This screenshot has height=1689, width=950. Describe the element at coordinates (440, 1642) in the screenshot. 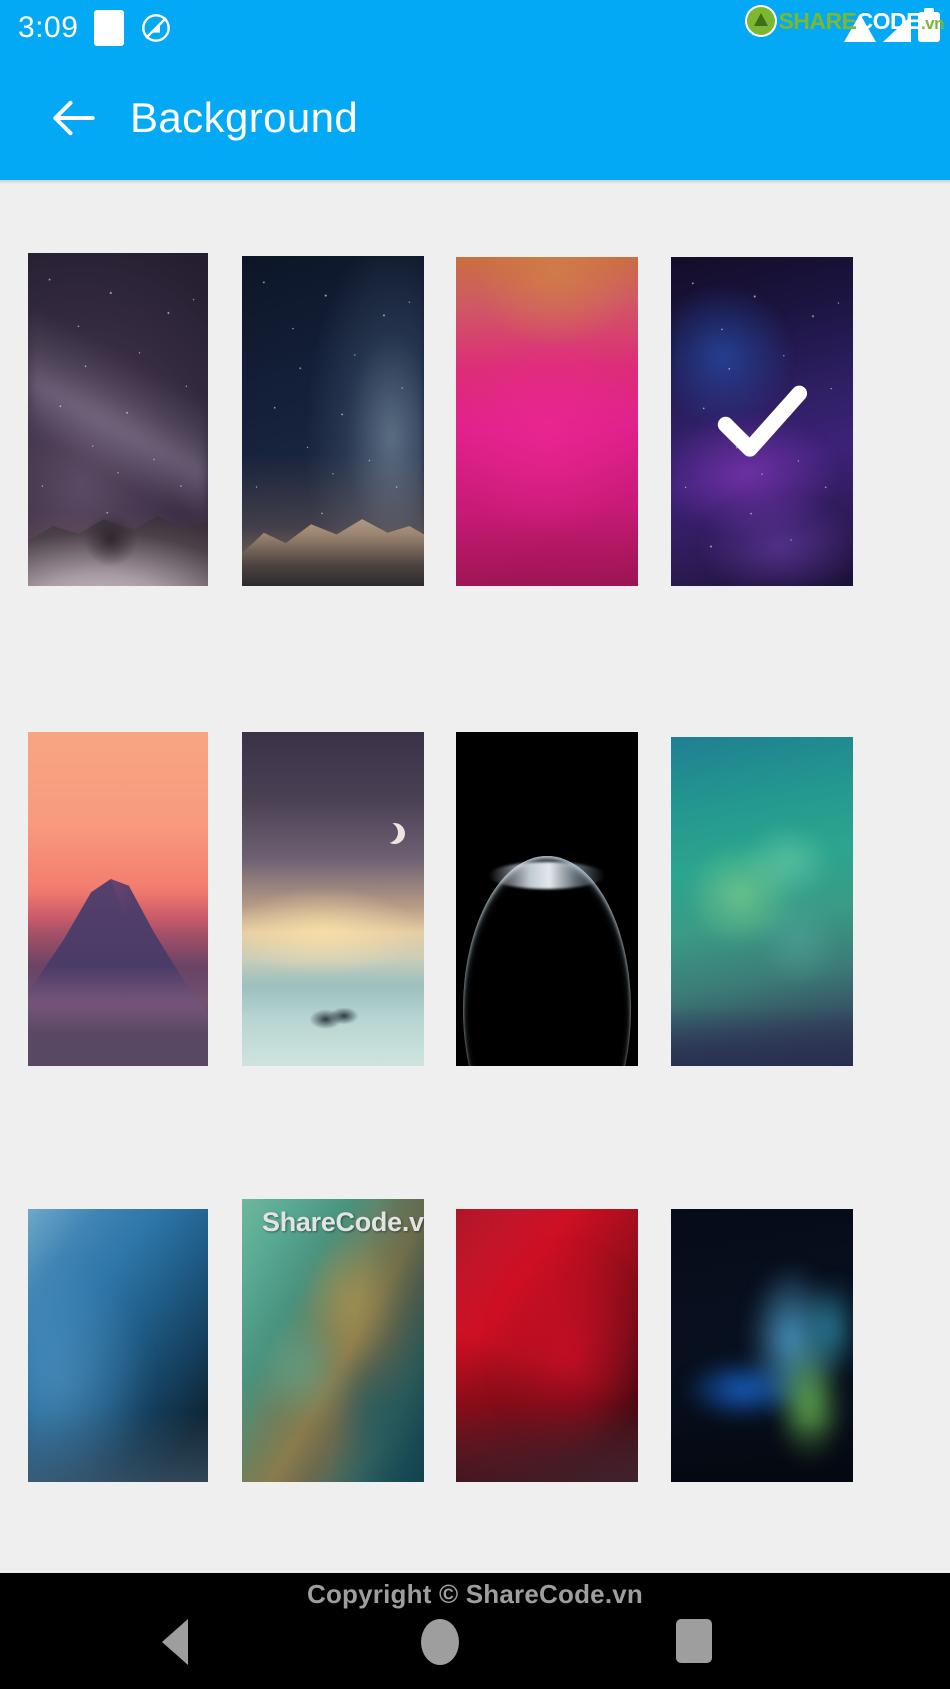

I see `nav-home-button` at that location.